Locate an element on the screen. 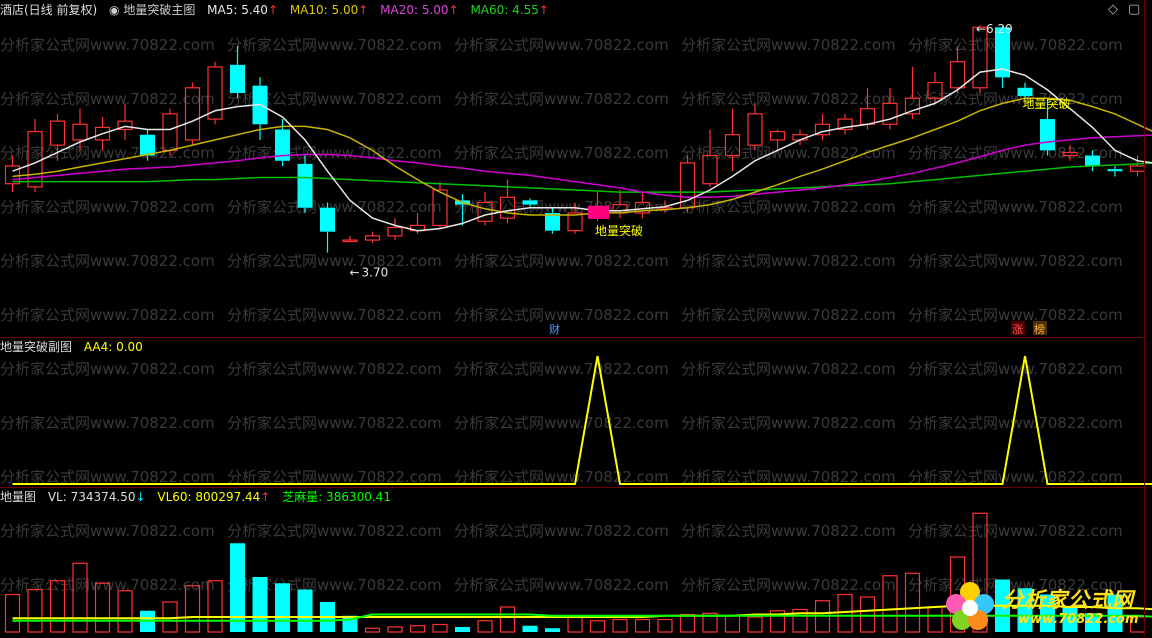  ma20-value: MA20: 5.00 is located at coordinates (414, 10).